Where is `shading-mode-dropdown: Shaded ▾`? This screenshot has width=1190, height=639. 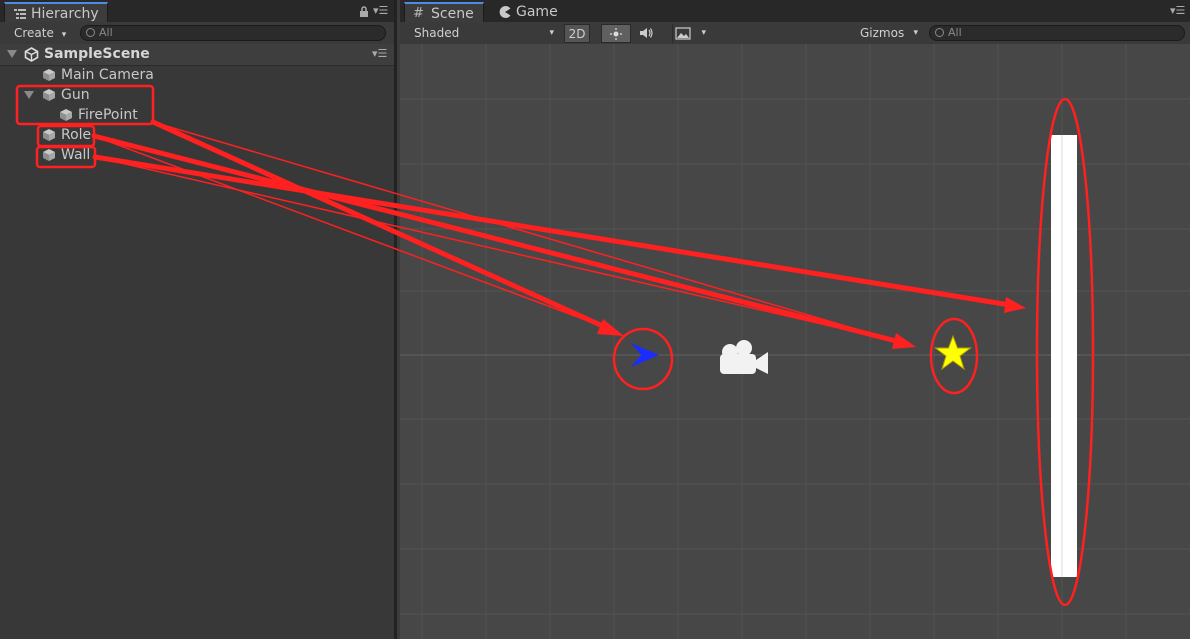 shading-mode-dropdown: Shaded ▾ is located at coordinates (484, 33).